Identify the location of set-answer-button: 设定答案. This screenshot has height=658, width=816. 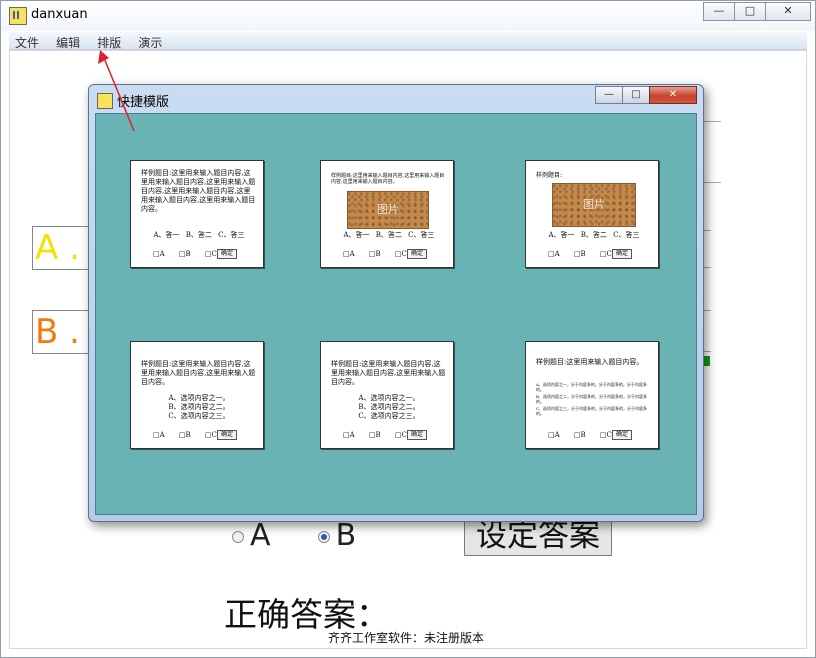
(538, 536).